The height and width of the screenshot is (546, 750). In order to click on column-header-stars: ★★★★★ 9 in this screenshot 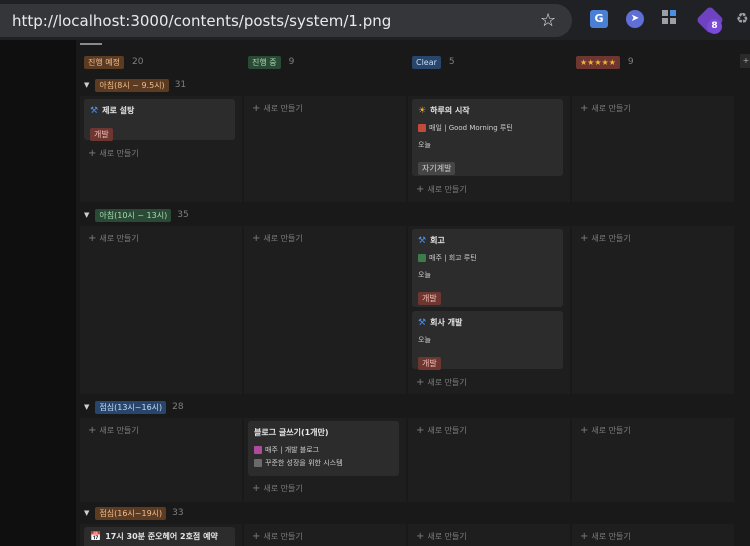, I will do `click(605, 62)`.